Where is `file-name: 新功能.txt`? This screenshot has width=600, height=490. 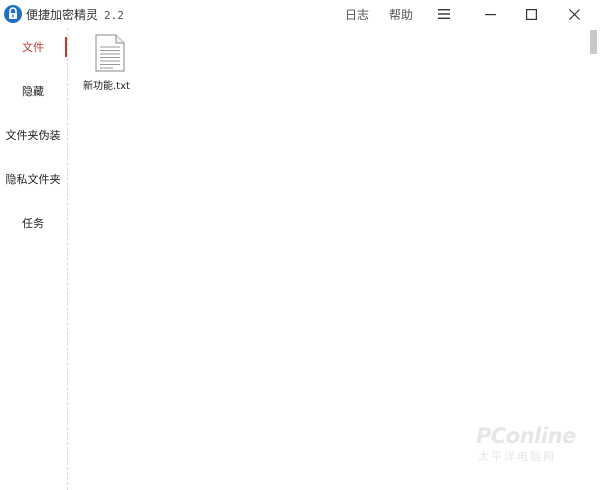
file-name: 新功能.txt is located at coordinates (106, 86).